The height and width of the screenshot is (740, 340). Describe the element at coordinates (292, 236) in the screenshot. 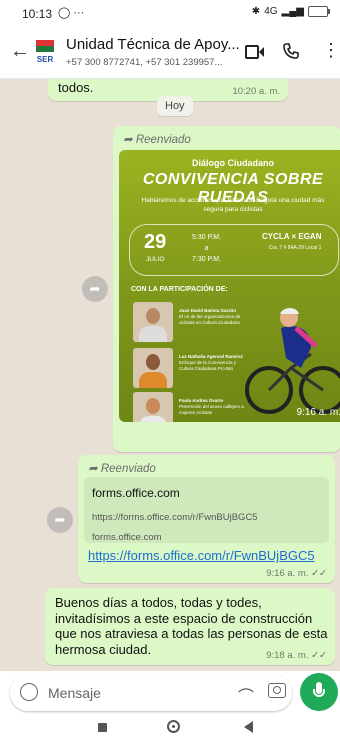

I see `poster-place: CYCLA × EGAN` at that location.